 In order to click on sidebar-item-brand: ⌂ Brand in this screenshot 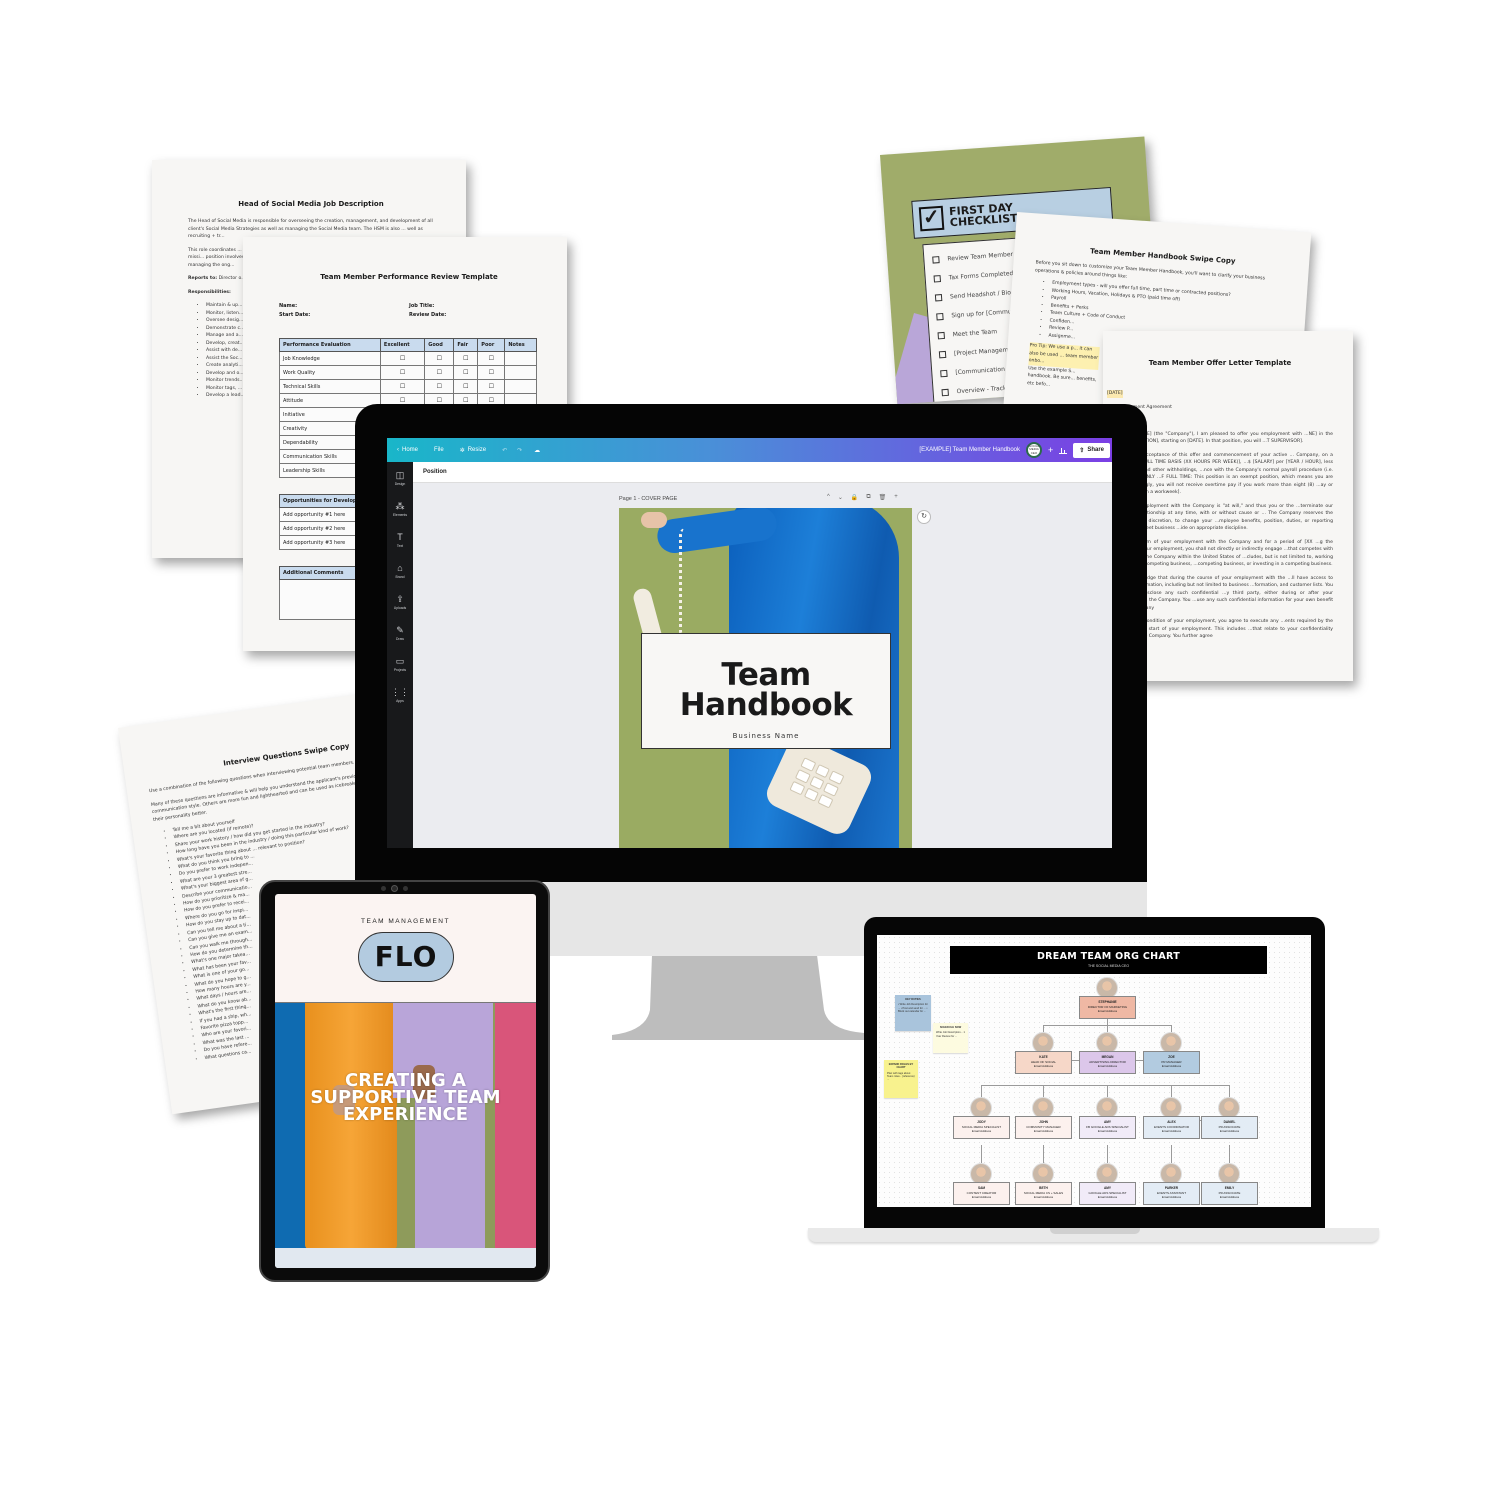, I will do `click(400, 570)`.